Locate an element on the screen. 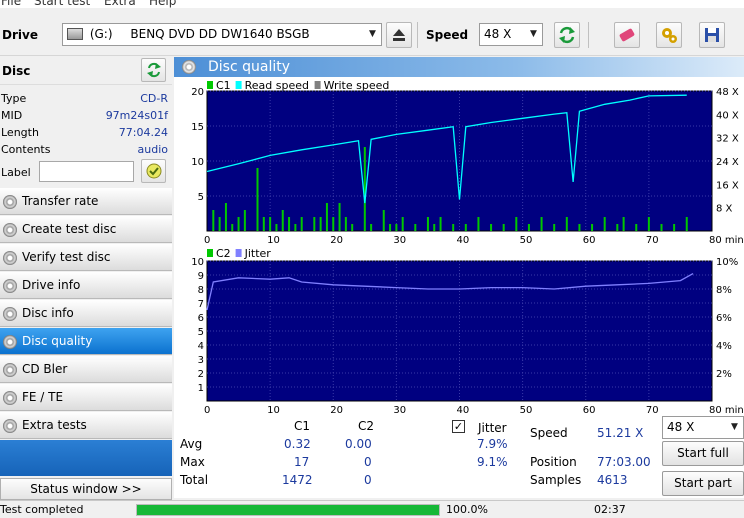 The image size is (744, 518). y-tick-label: 1 is located at coordinates (201, 388).